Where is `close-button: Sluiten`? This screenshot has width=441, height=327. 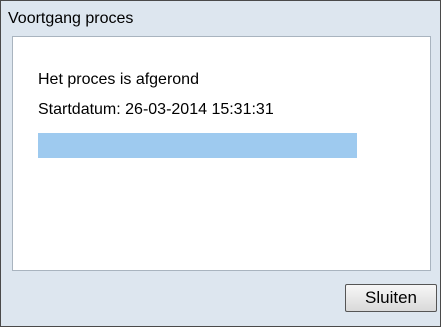
close-button: Sluiten is located at coordinates (391, 298).